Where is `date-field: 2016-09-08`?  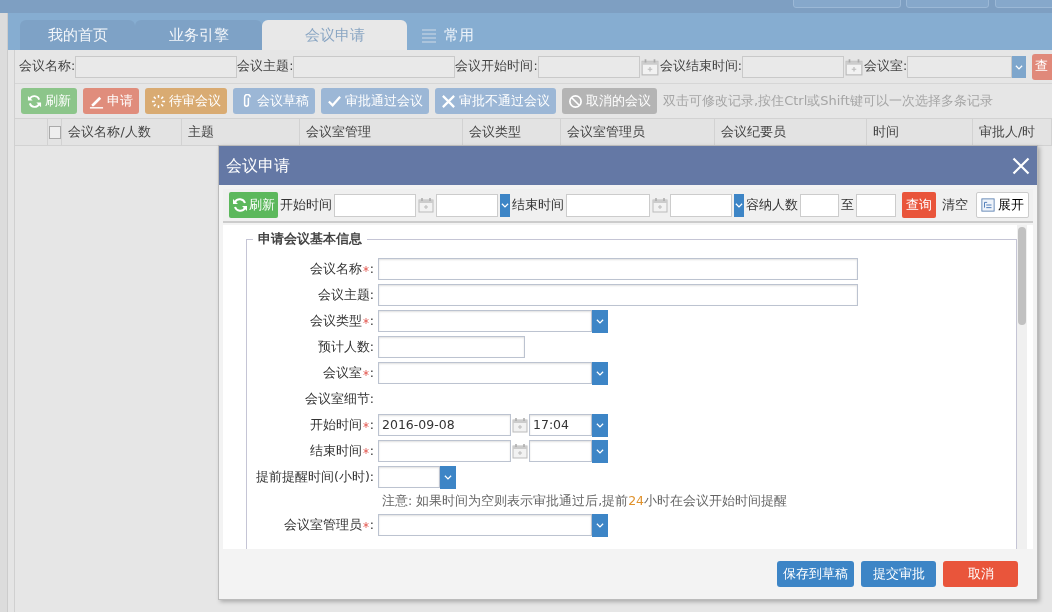
date-field: 2016-09-08 is located at coordinates (444, 425).